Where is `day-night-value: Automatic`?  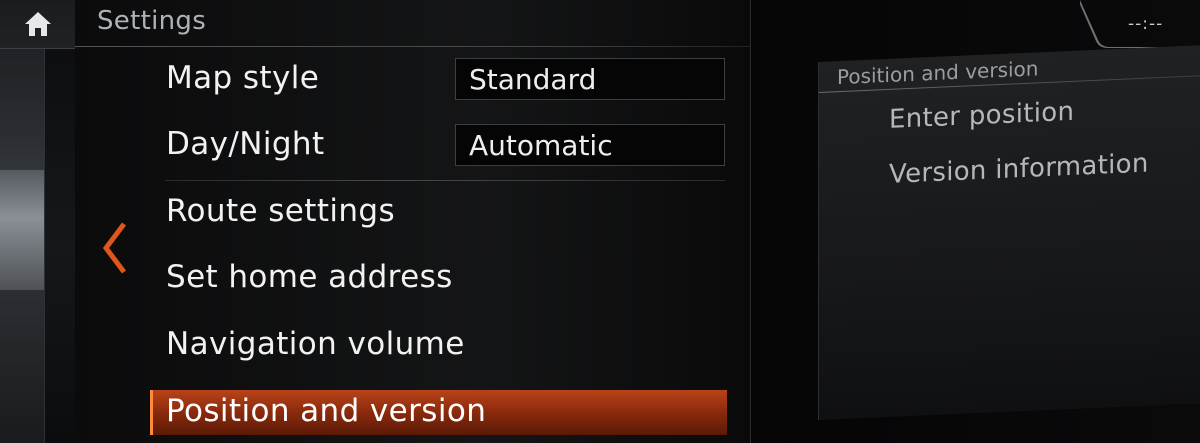
day-night-value: Automatic is located at coordinates (541, 145).